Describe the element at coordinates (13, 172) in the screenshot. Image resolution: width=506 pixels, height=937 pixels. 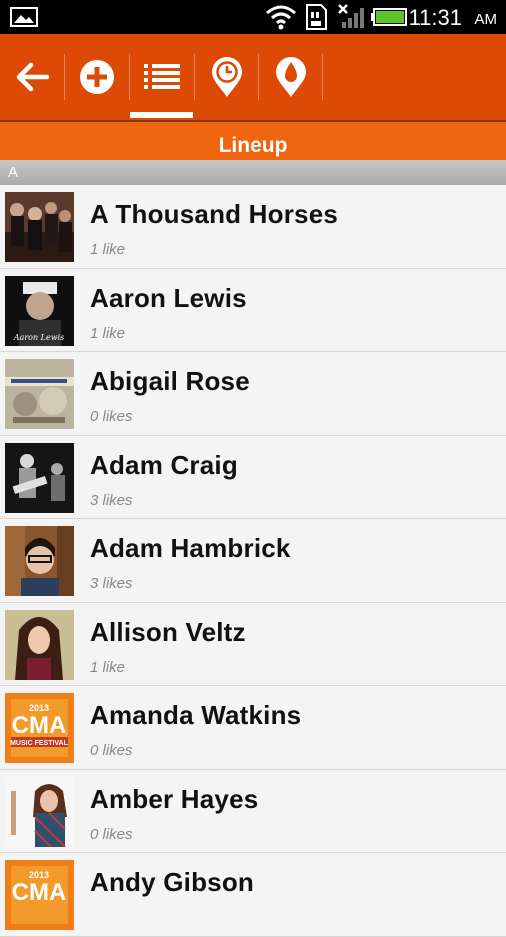
I see `section-letter: A` at that location.